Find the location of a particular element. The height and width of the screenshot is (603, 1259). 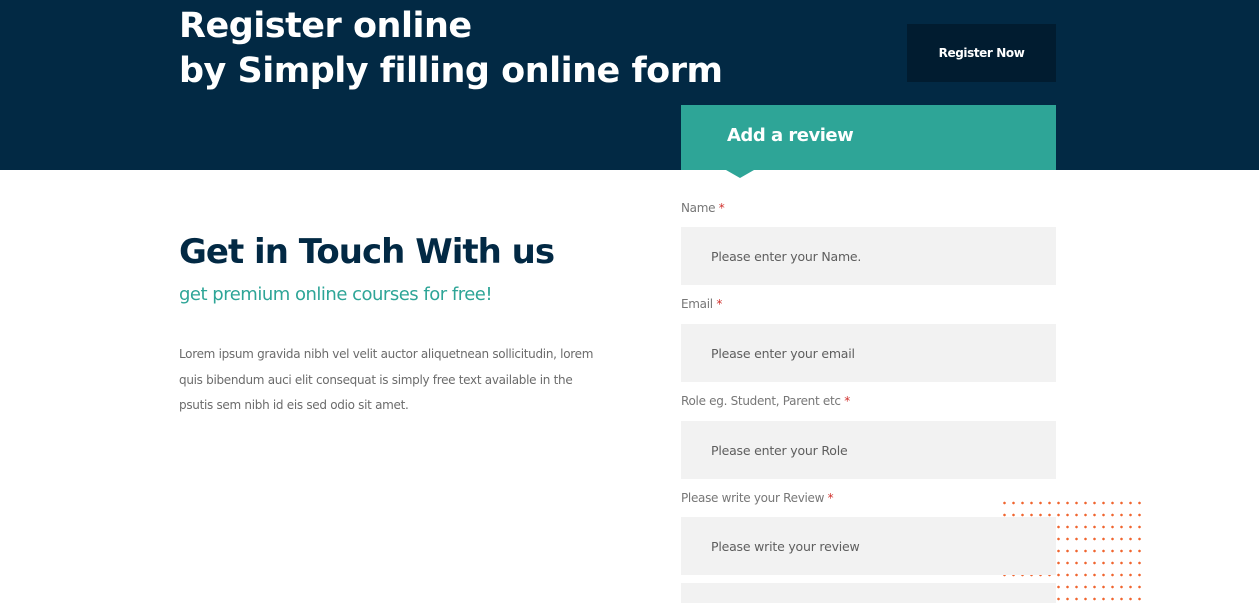

email-input is located at coordinates (868, 353).